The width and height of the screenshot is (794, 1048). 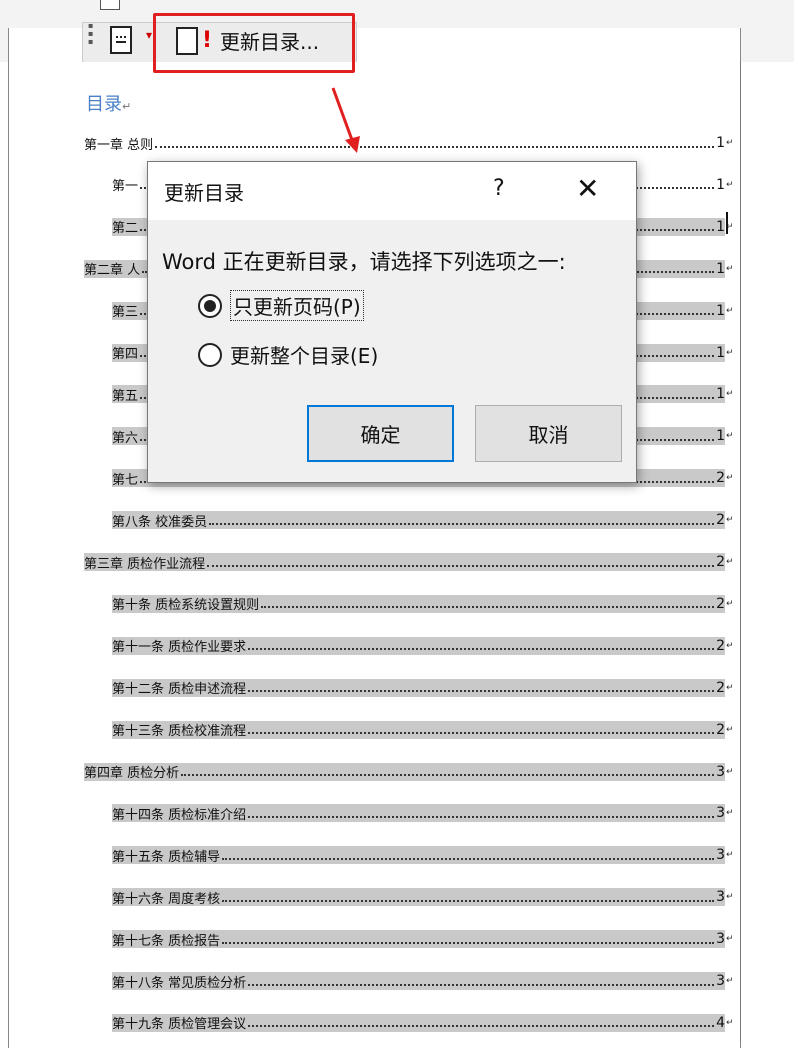 What do you see at coordinates (90, 34) in the screenshot?
I see `drag-handle-icon: ▪ ▪ ▪` at bounding box center [90, 34].